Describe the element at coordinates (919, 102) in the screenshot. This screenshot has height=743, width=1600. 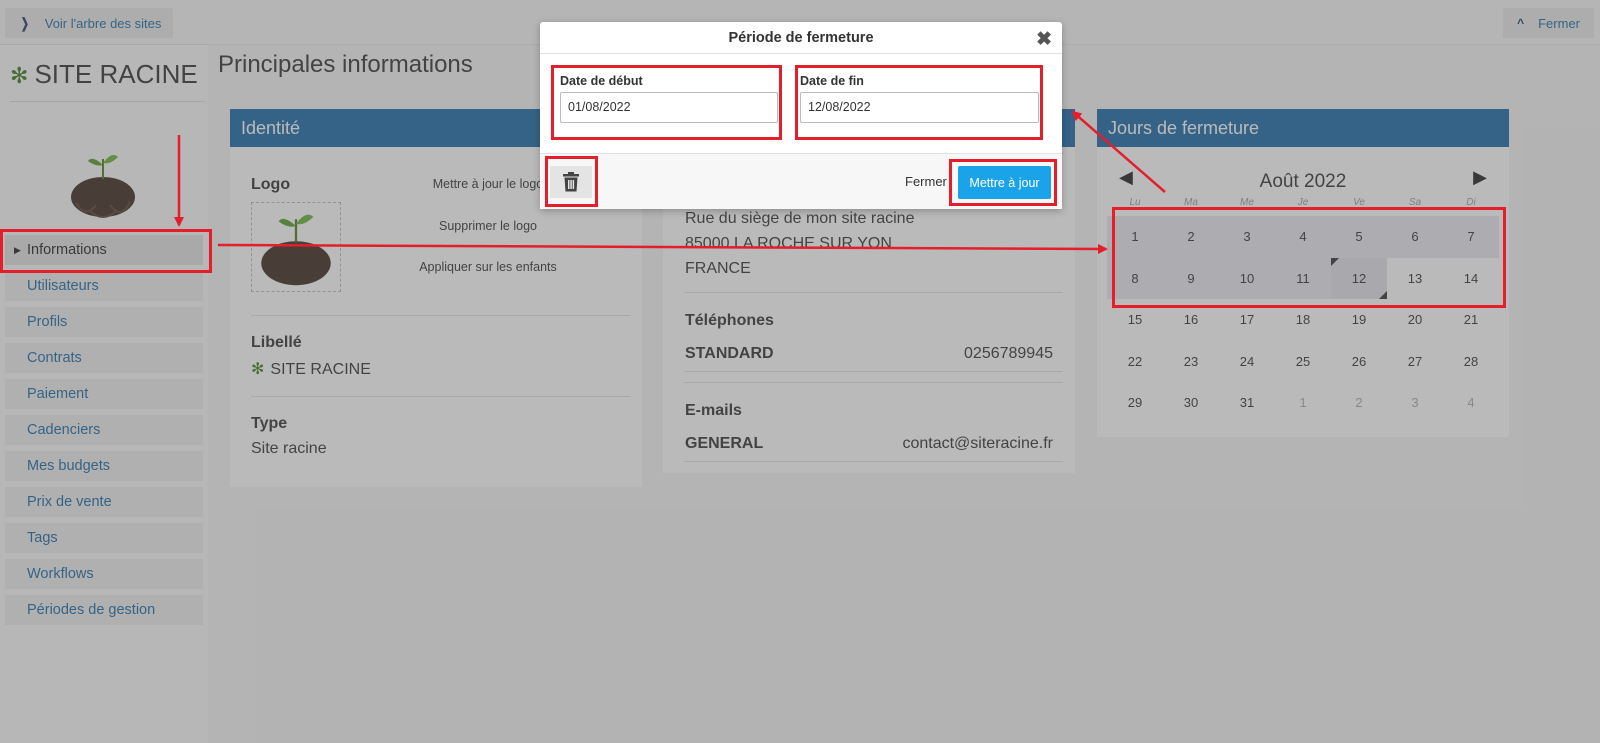
I see `highlight-end-date` at that location.